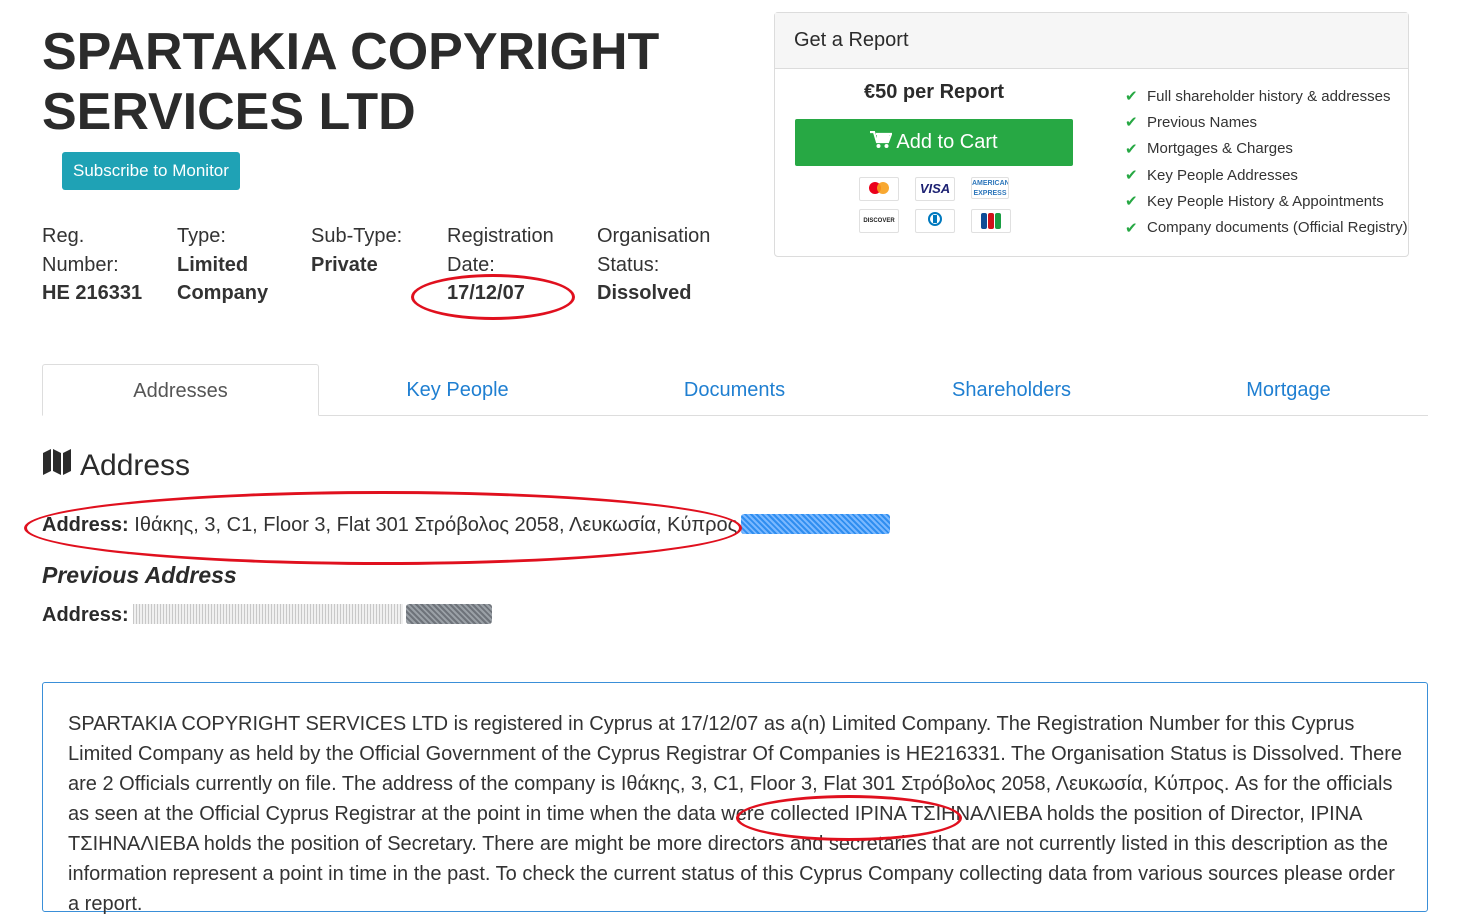 This screenshot has height=922, width=1460. I want to click on status-block: Organisation Status: Dissolved, so click(664, 265).